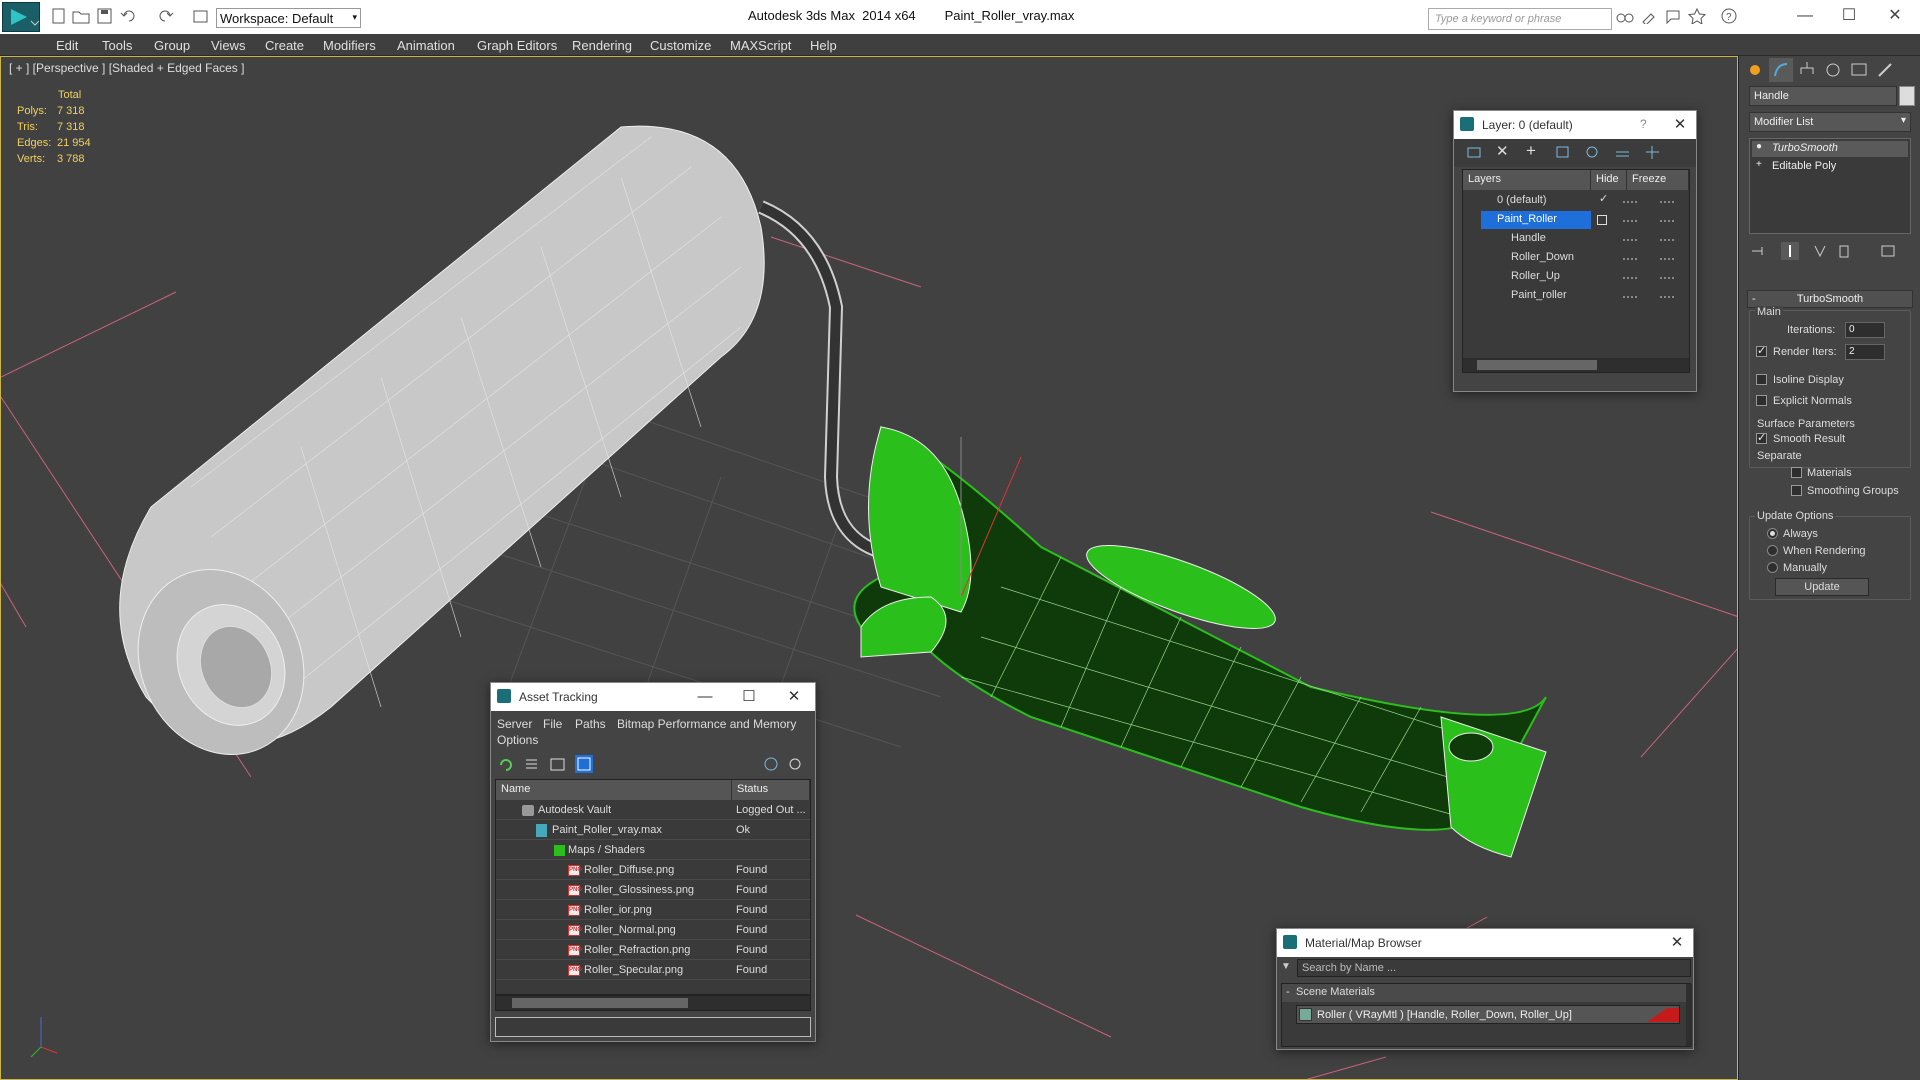 Image resolution: width=1920 pixels, height=1080 pixels. I want to click on horizontal-scrollbar, so click(1576, 365).